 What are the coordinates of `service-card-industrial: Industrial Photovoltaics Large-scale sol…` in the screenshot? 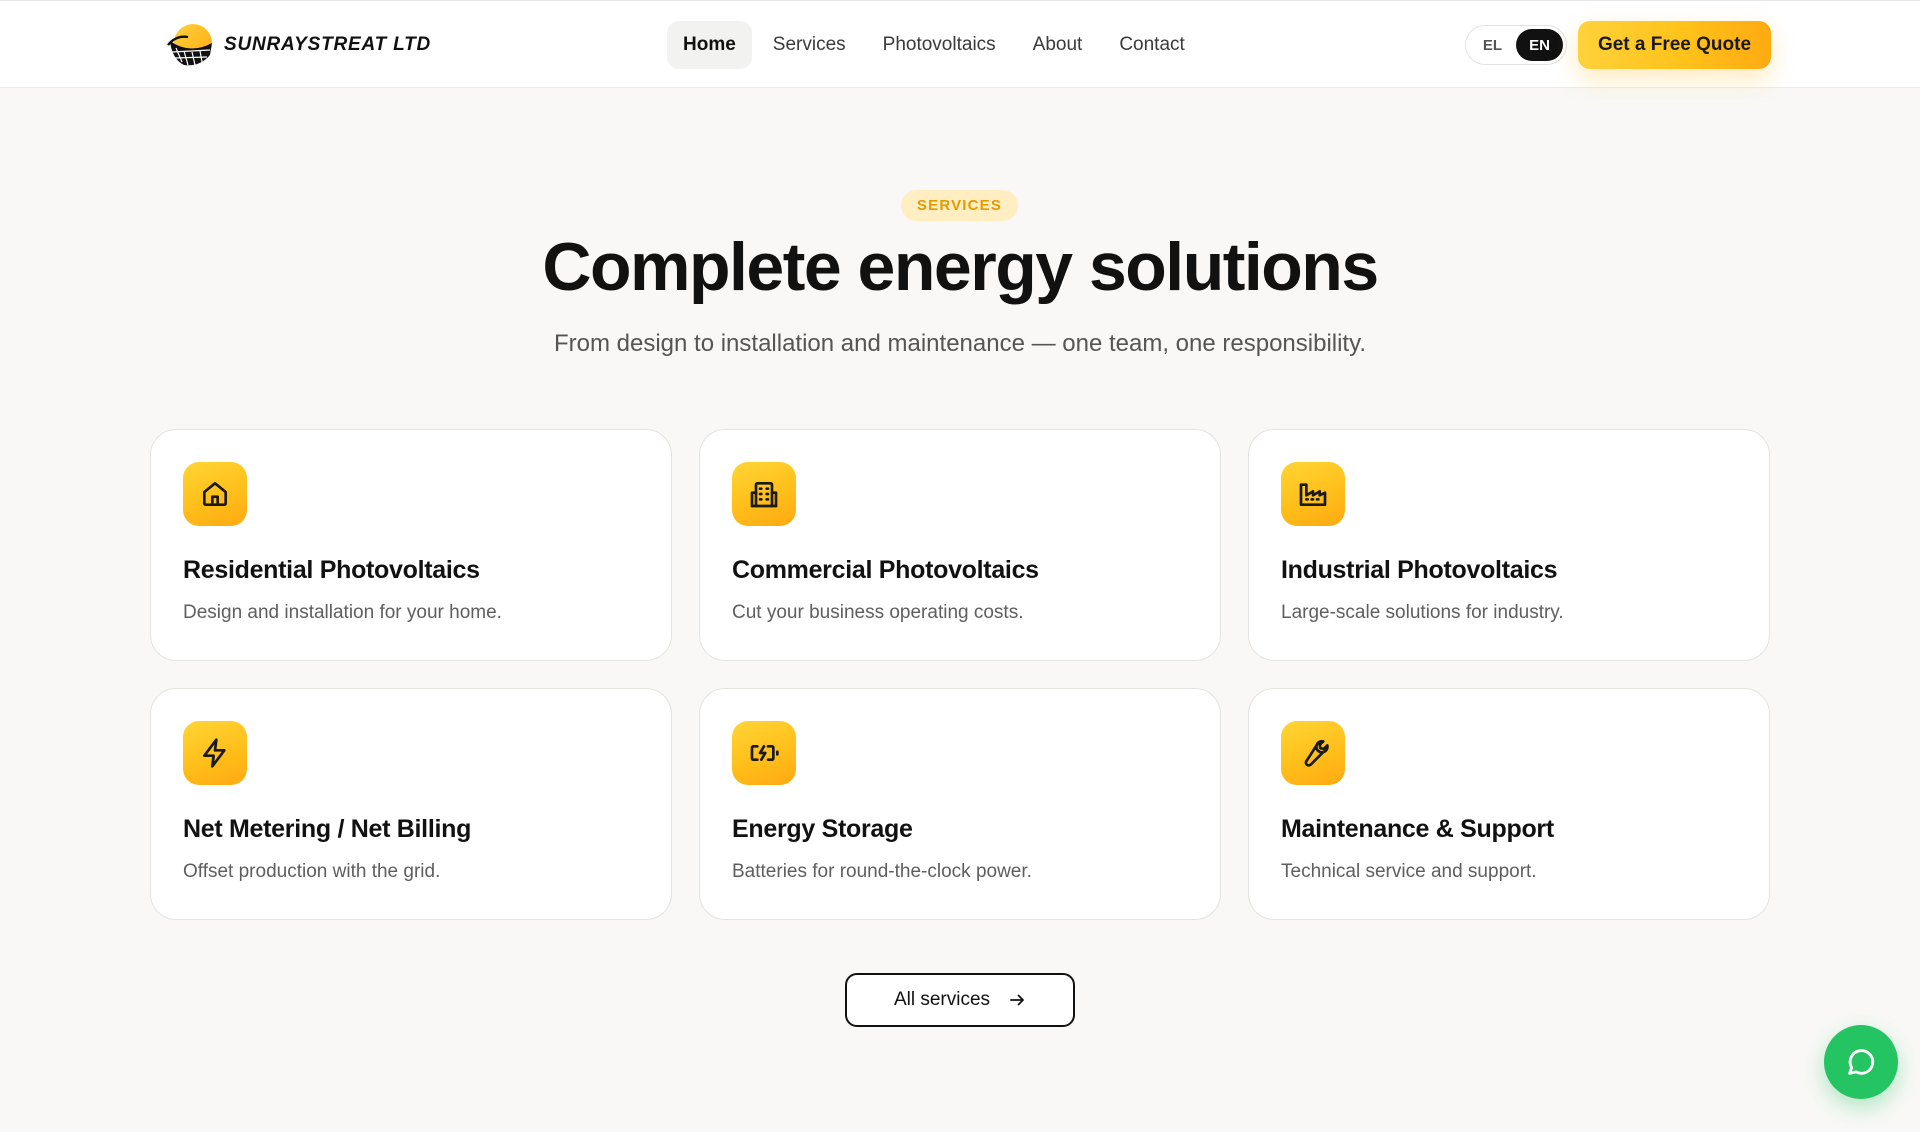 It's located at (1509, 545).